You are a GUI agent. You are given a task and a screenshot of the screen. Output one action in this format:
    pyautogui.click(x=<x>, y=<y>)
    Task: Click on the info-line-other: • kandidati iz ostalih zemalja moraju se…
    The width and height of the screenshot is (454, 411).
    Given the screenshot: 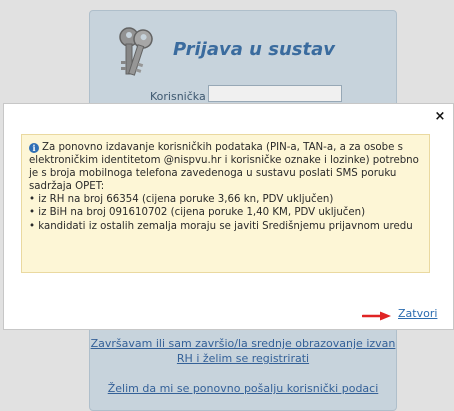 What is the action you would take?
    pyautogui.click(x=221, y=226)
    